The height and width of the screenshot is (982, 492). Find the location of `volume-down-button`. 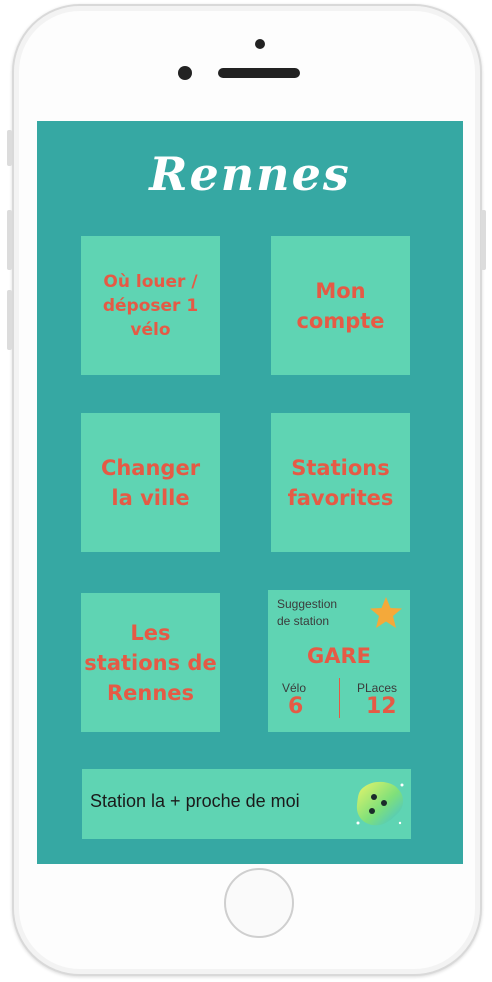

volume-down-button is located at coordinates (9, 320).